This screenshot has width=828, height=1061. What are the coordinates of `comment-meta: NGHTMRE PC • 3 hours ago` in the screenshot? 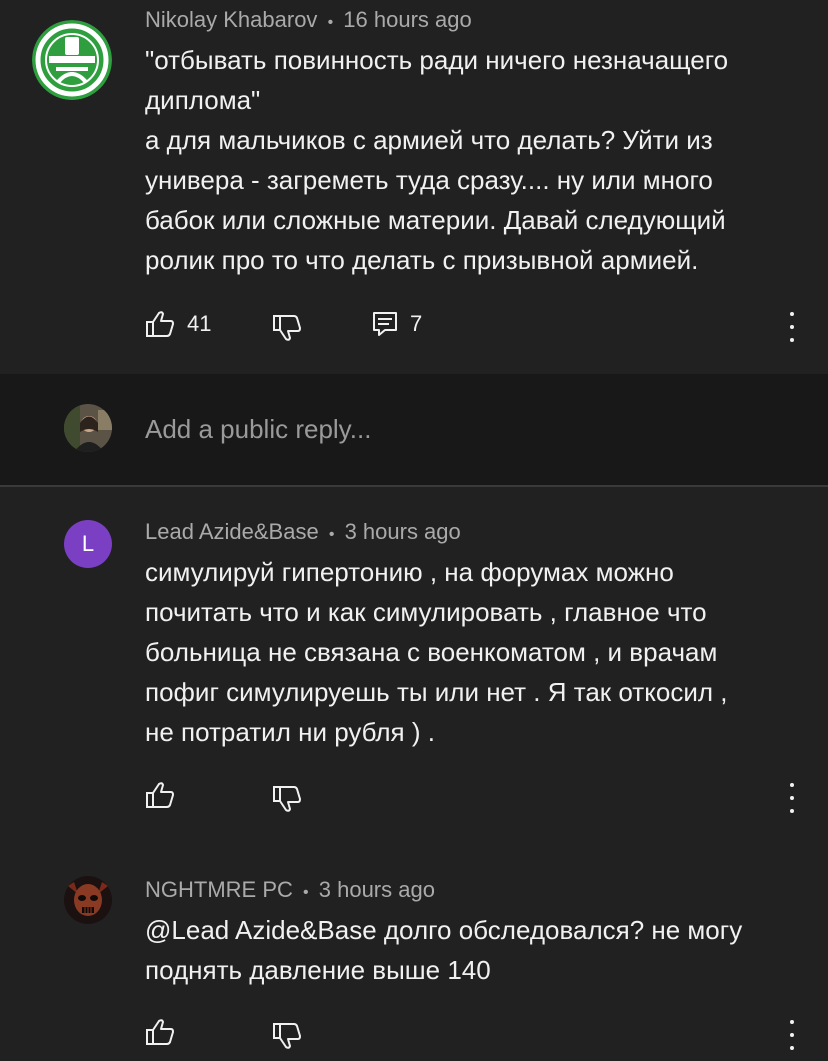 It's located at (290, 890).